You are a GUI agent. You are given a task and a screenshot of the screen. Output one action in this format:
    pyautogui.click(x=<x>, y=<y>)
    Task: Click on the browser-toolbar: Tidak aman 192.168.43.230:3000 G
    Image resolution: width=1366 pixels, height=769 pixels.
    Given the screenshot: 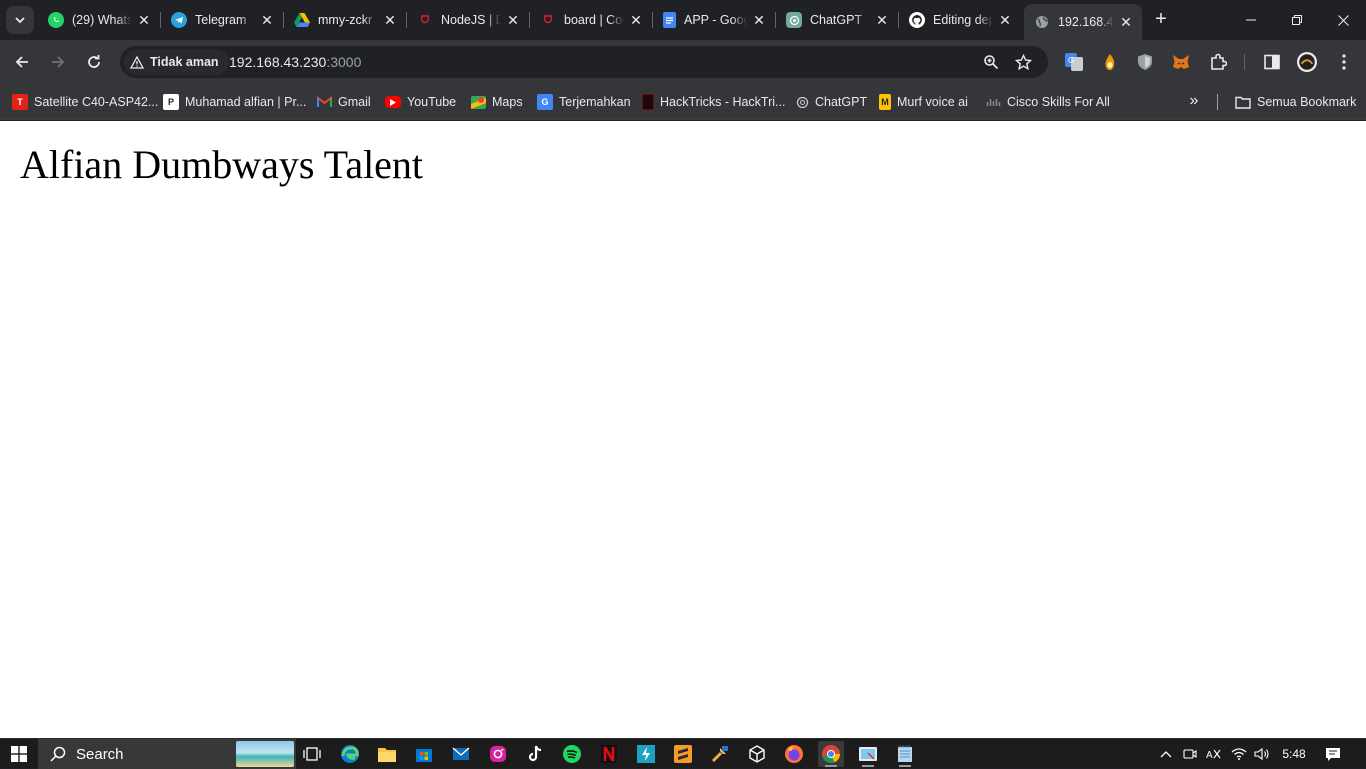 What is the action you would take?
    pyautogui.click(x=683, y=62)
    